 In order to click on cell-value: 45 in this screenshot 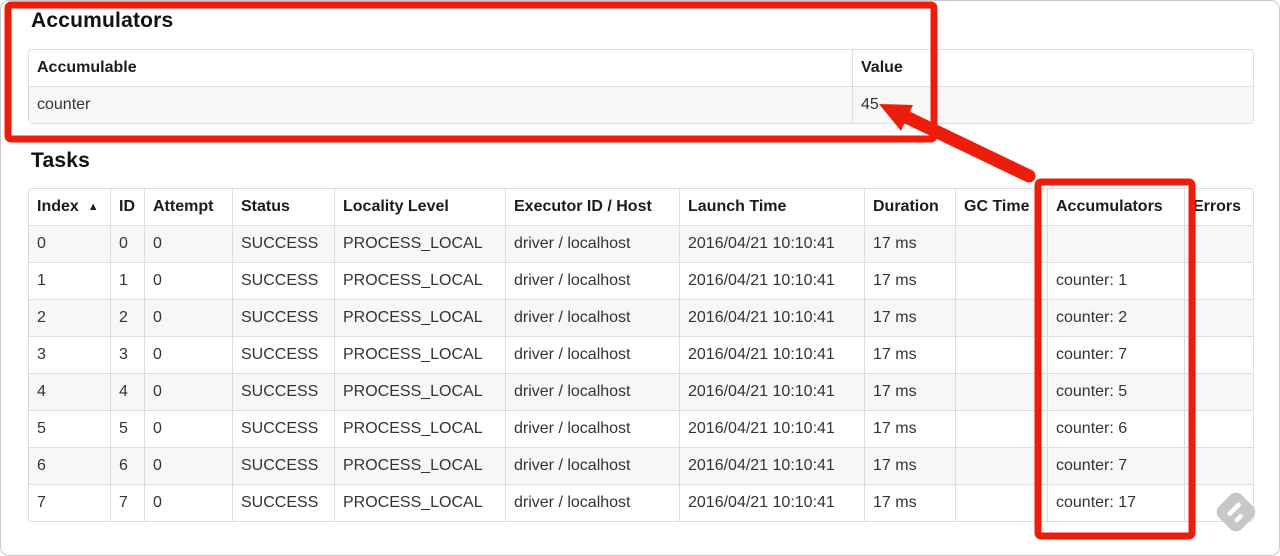, I will do `click(1052, 104)`.